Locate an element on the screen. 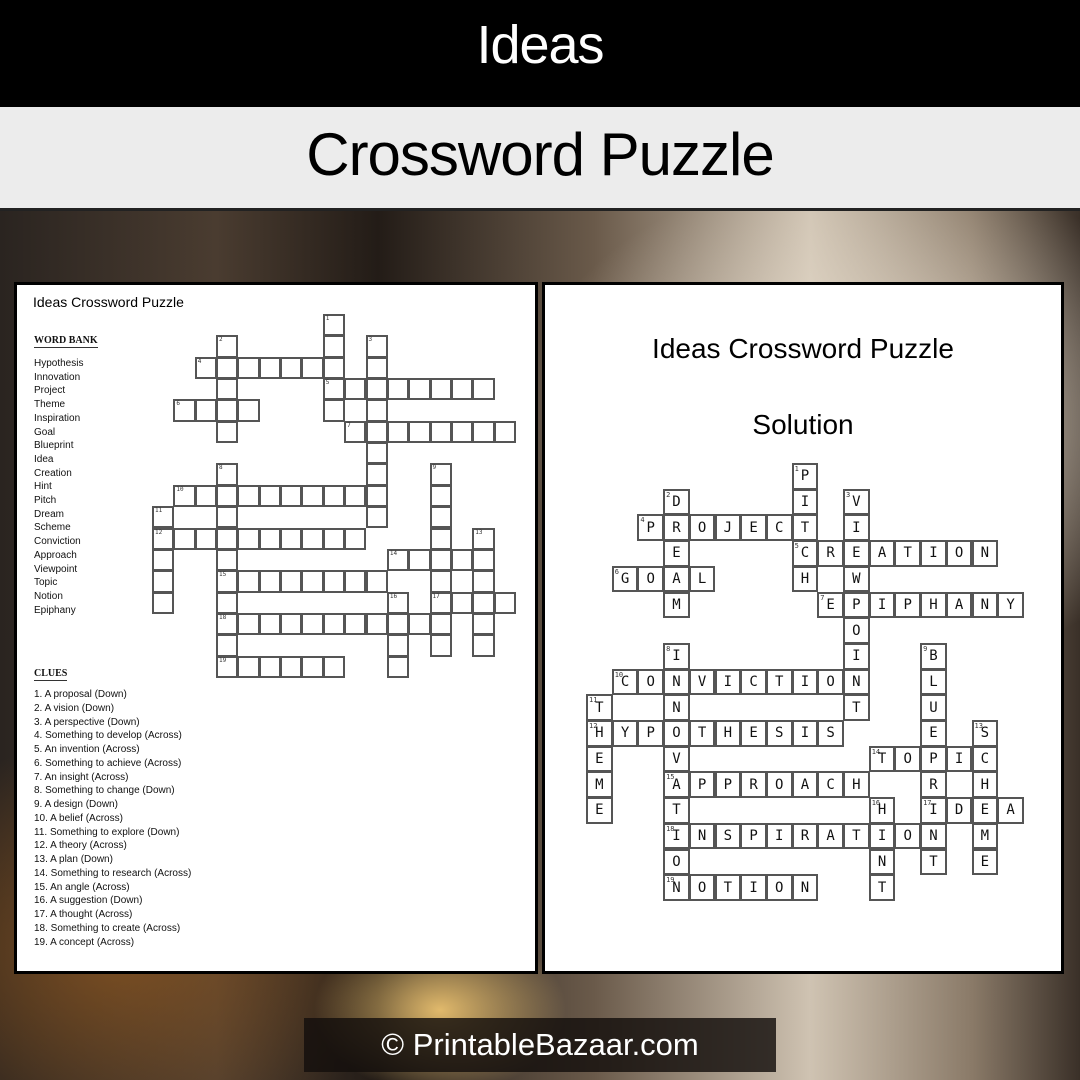 The height and width of the screenshot is (1080, 1080). crossword-cell: 11 is located at coordinates (163, 517).